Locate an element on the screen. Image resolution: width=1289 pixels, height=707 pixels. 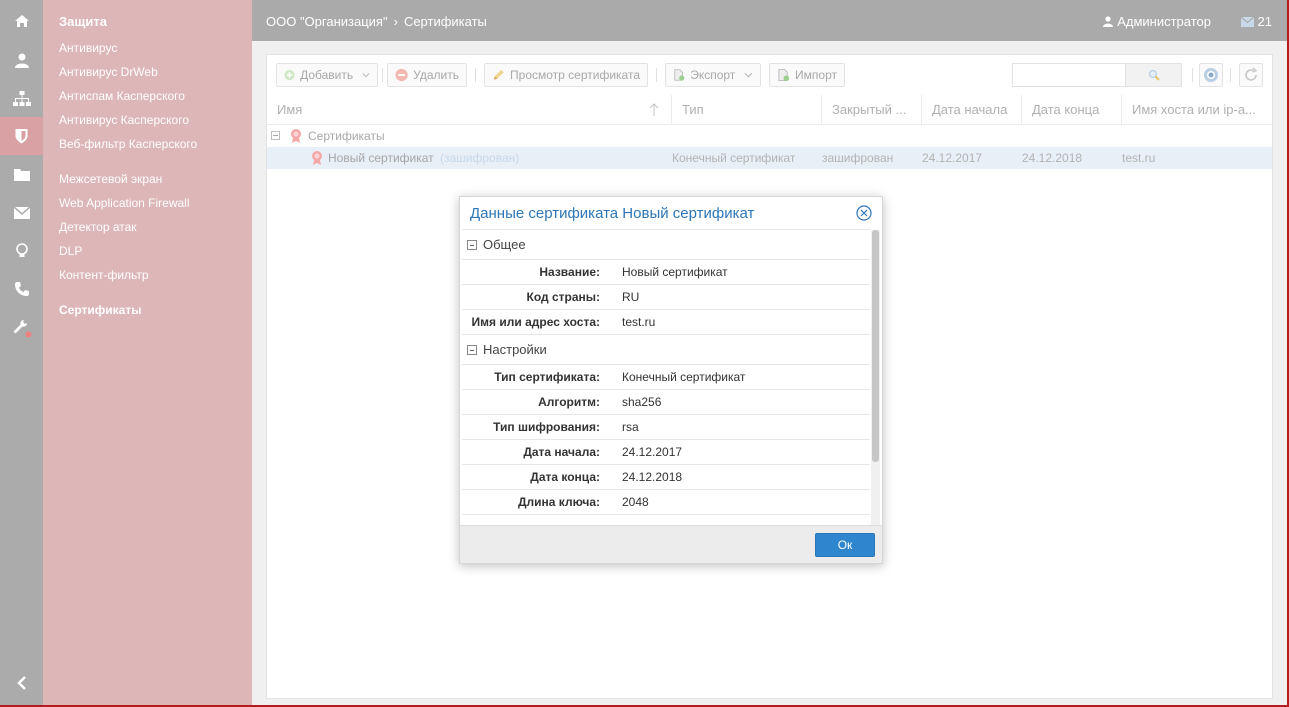
property-value: sha256 is located at coordinates (642, 402).